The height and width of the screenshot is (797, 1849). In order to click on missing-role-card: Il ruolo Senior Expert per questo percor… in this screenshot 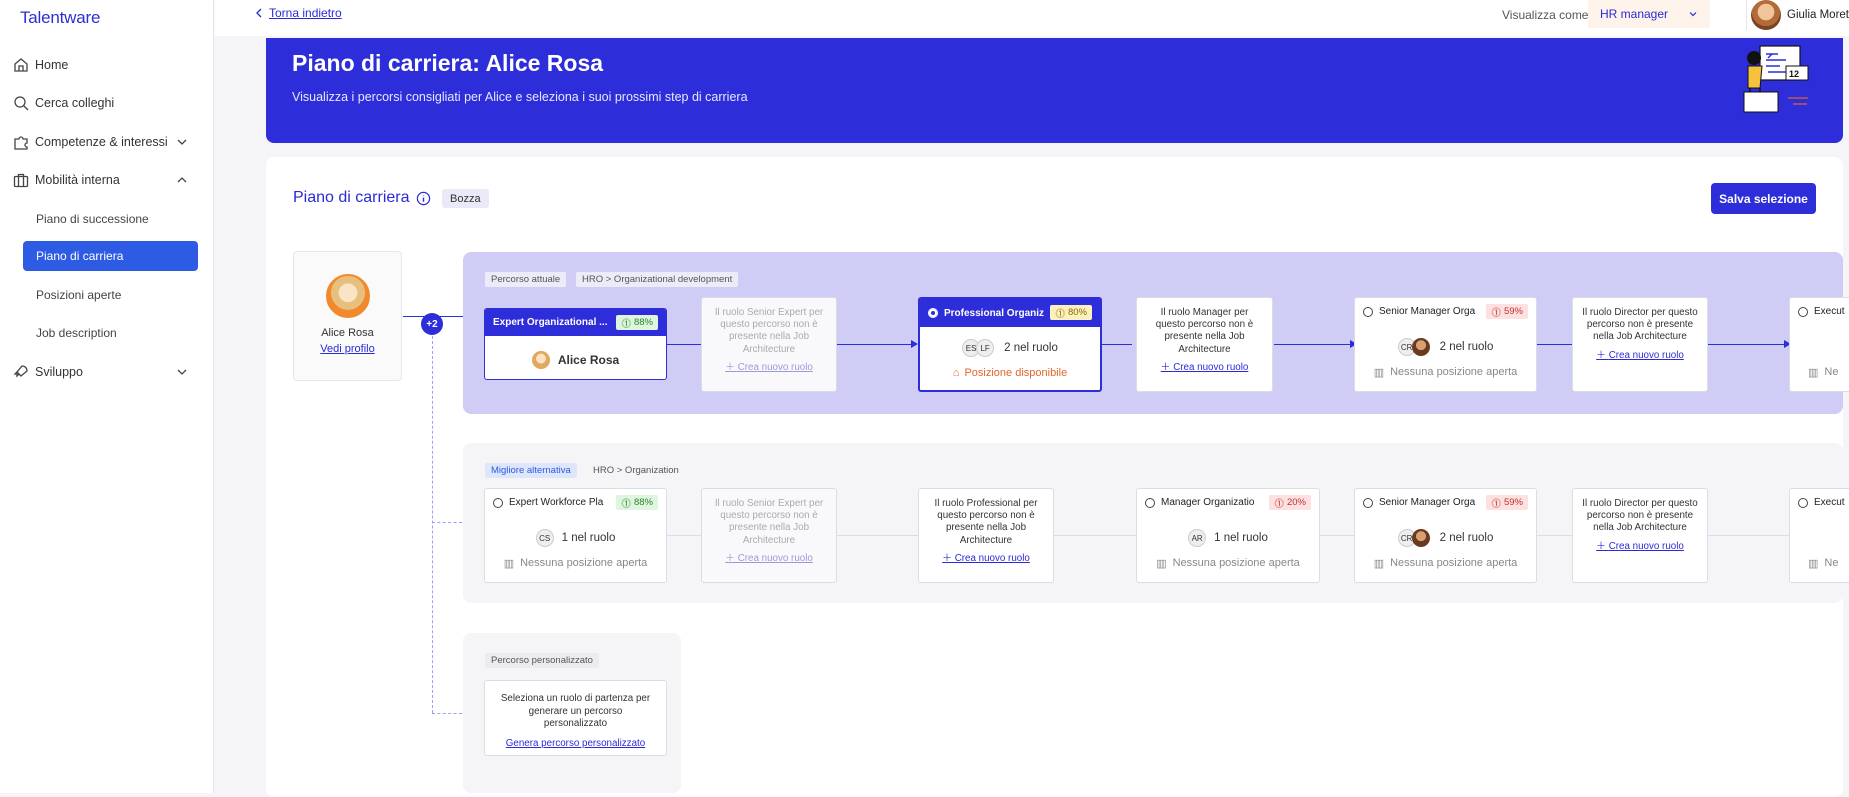, I will do `click(769, 535)`.